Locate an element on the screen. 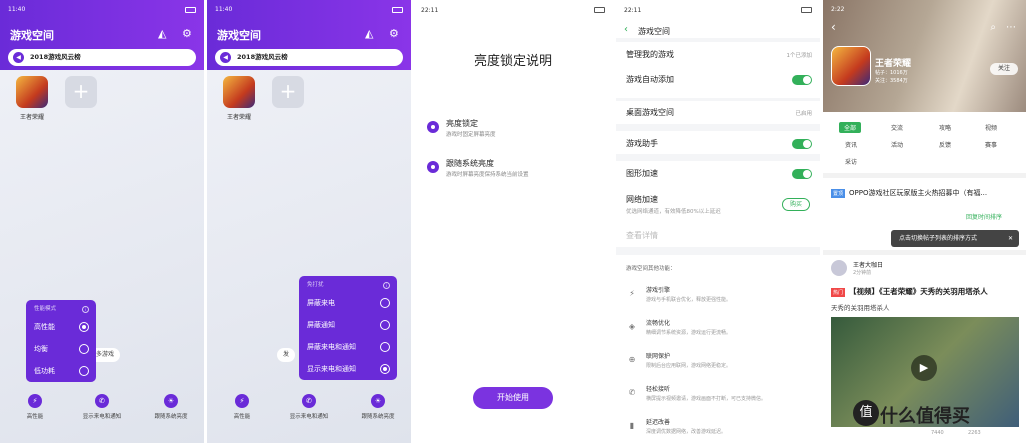 This screenshot has height=443, width=1026. more-icon: ⋯ is located at coordinates (1011, 27).